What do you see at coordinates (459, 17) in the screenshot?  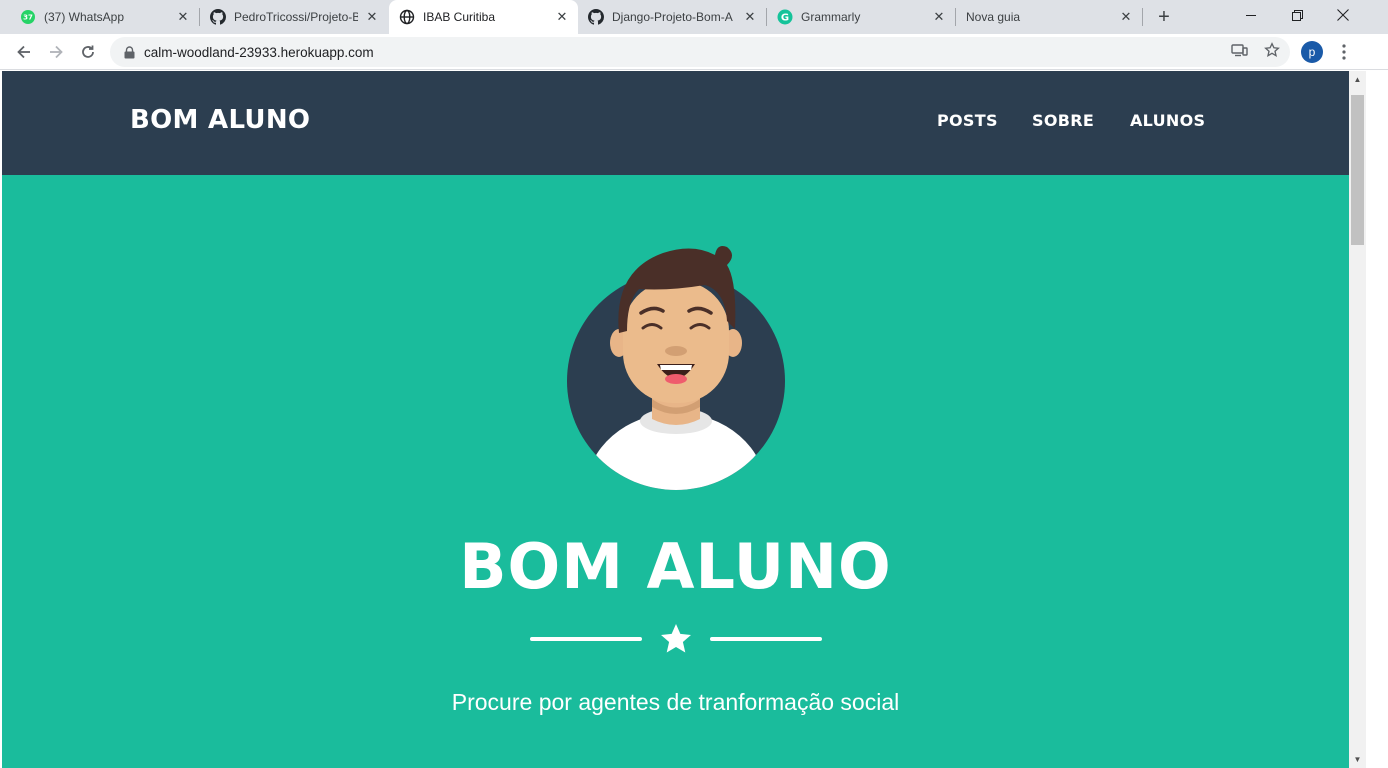 I see `tab-title: IBAB Curitiba` at bounding box center [459, 17].